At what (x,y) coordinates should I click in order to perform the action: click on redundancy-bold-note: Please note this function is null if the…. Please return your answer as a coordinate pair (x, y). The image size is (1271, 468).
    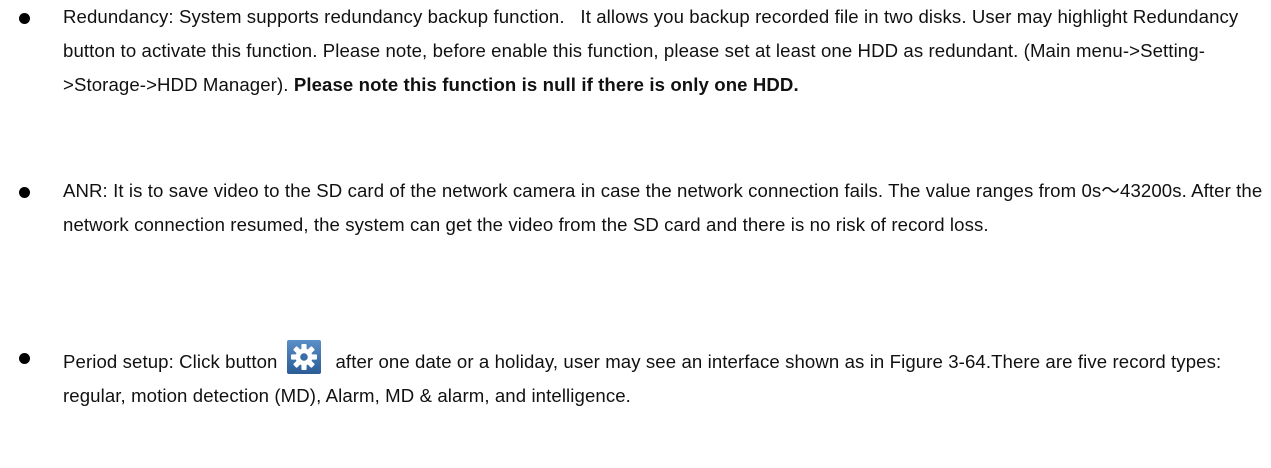
    Looking at the image, I should click on (546, 84).